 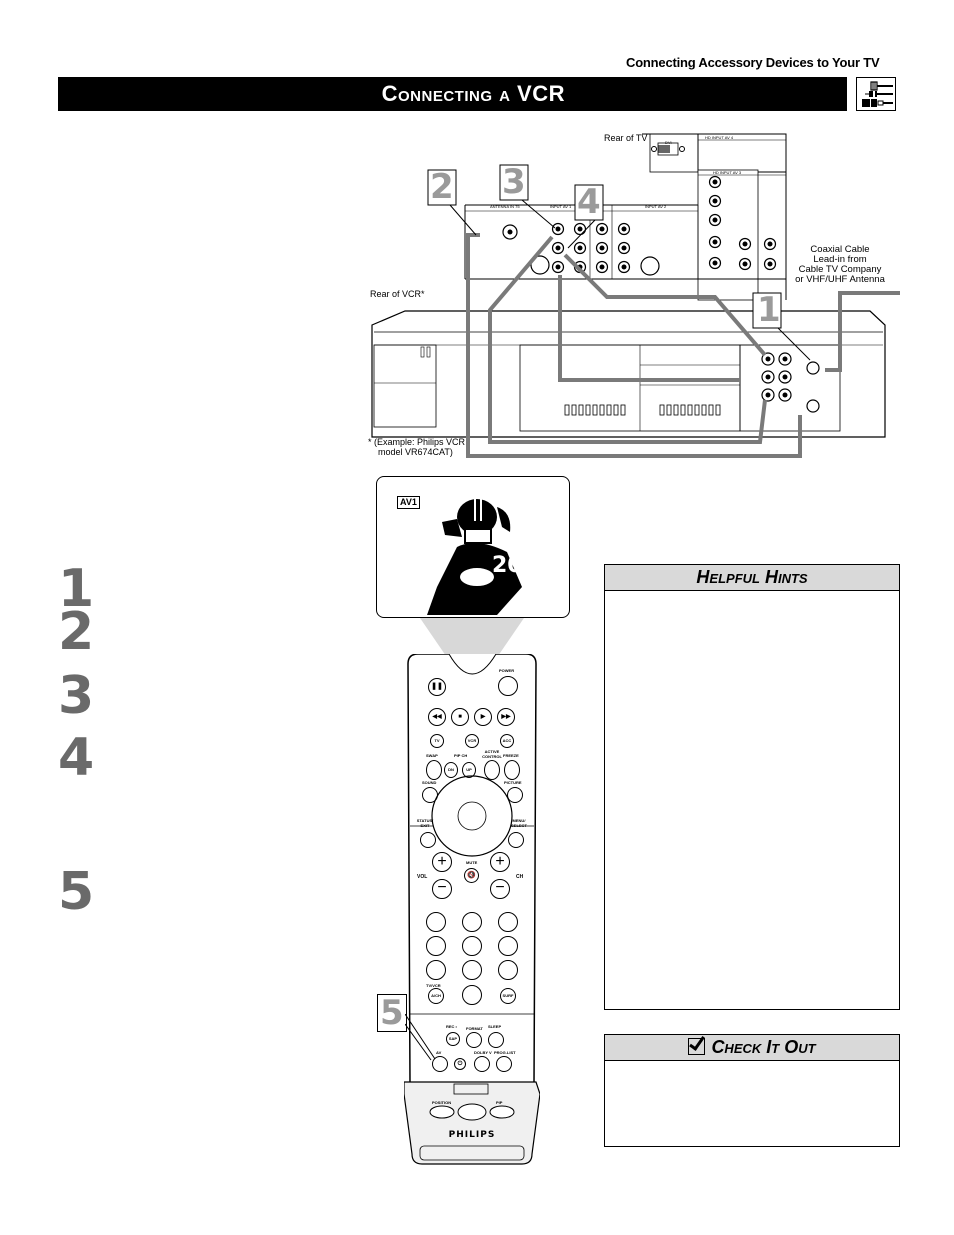 What do you see at coordinates (508, 686) in the screenshot?
I see `power-button` at bounding box center [508, 686].